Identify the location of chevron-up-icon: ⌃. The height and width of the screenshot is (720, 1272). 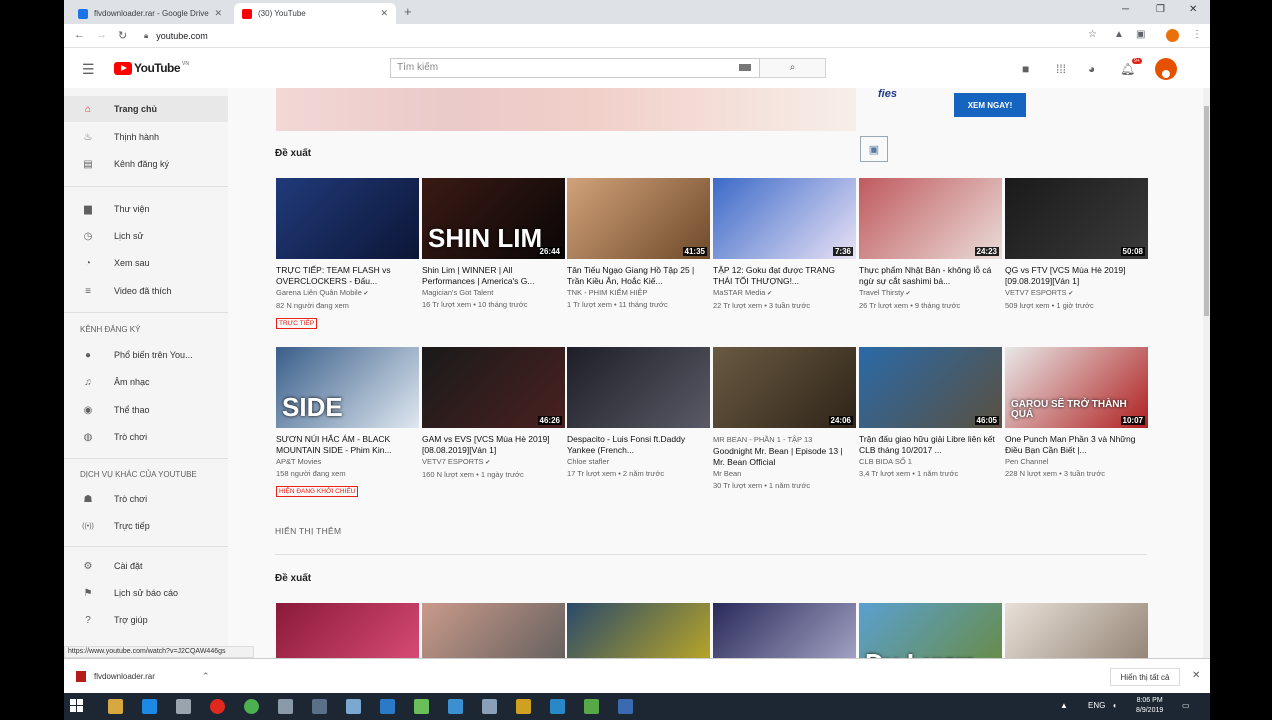
(206, 676).